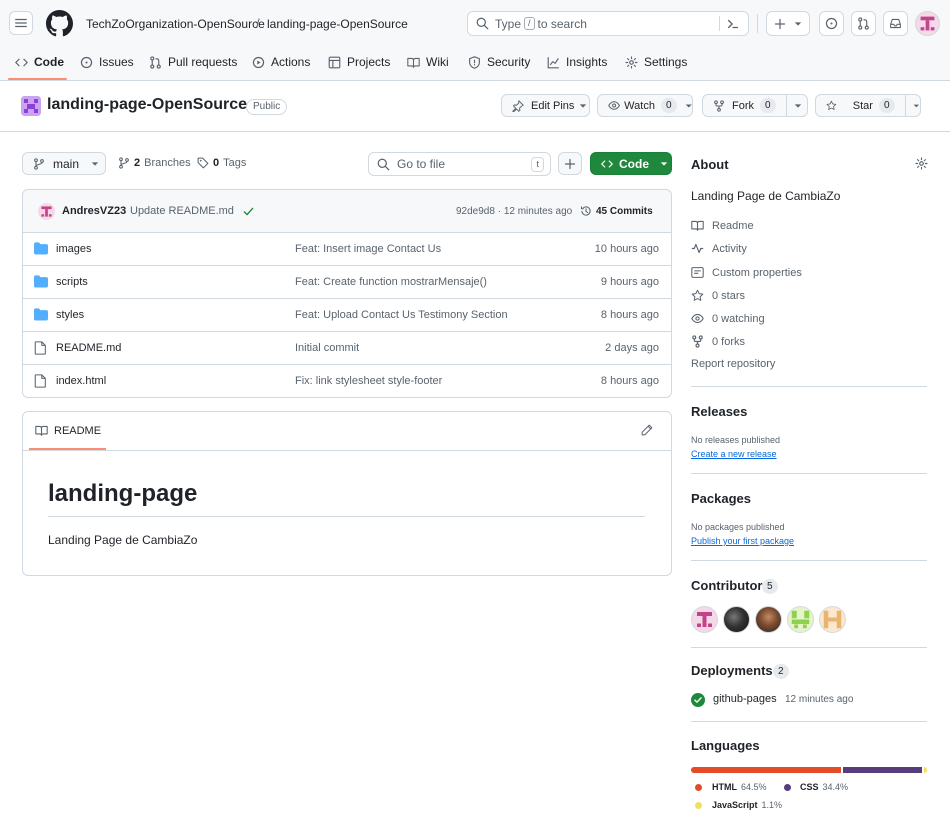  I want to click on file-commit-message: Fix: link stylesheet style-footer, so click(368, 381).